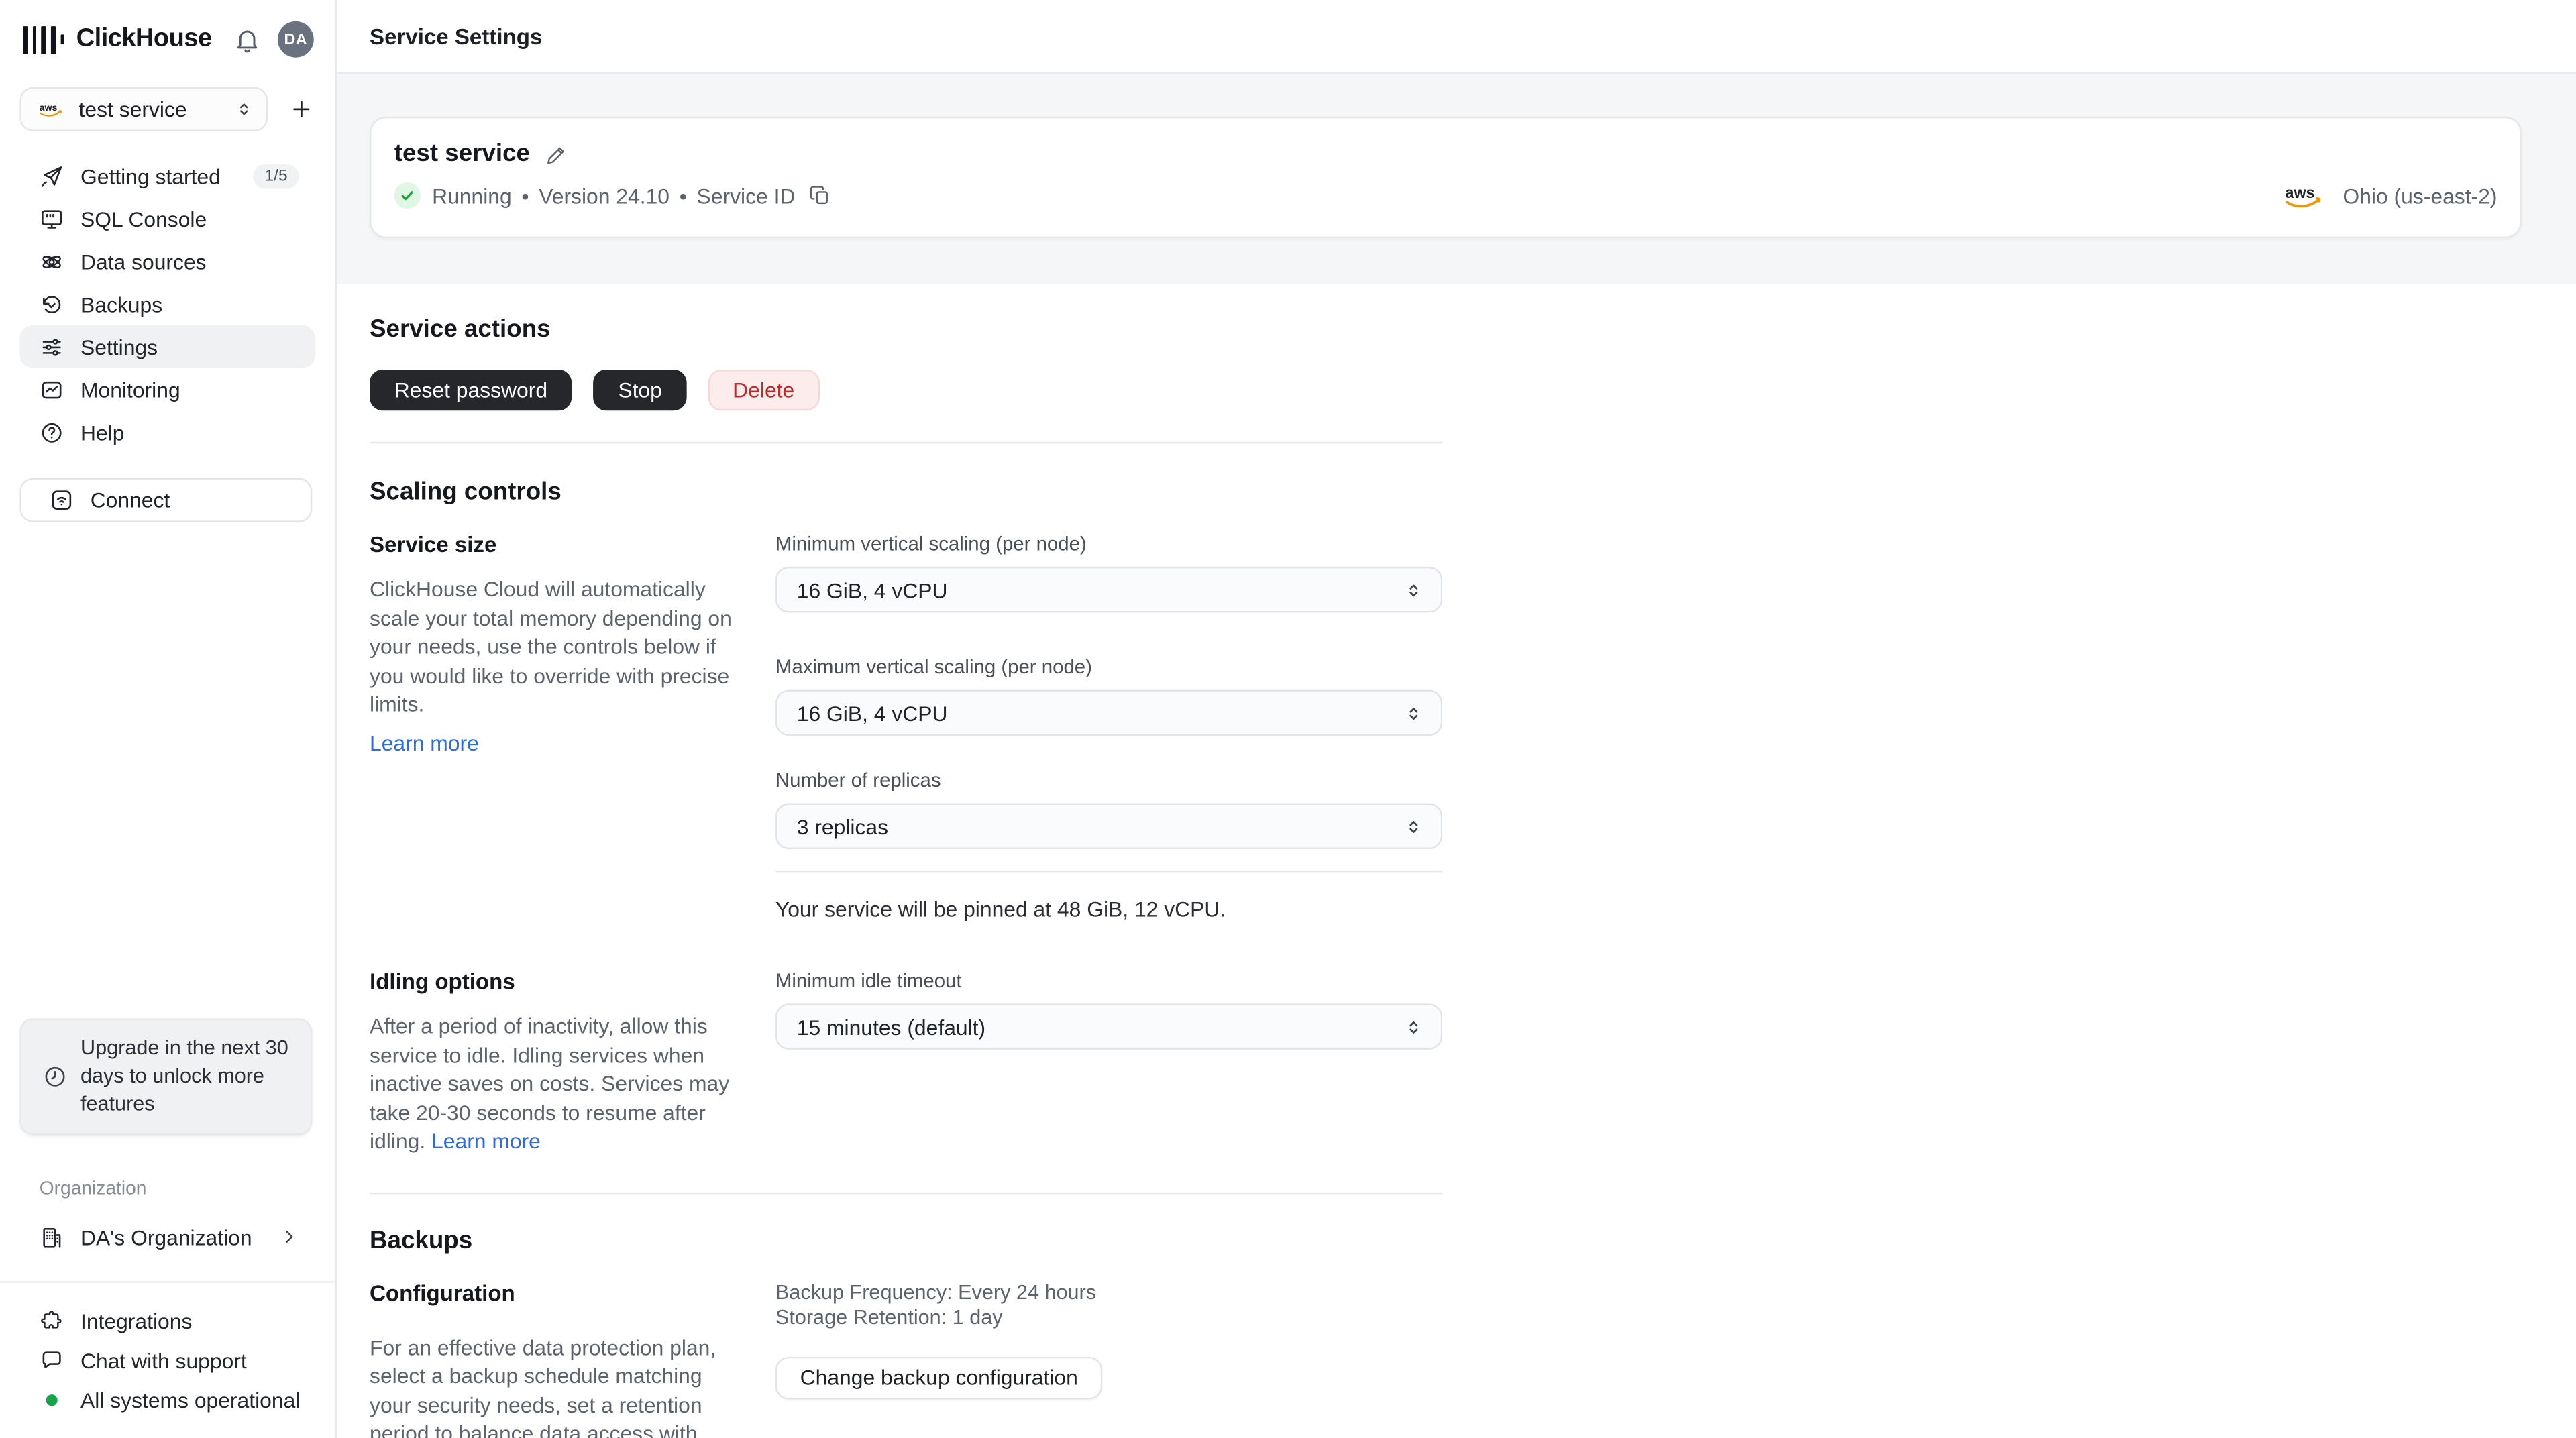 The height and width of the screenshot is (1438, 2576). What do you see at coordinates (143, 261) in the screenshot?
I see `sidebar-item-label: Data sources` at bounding box center [143, 261].